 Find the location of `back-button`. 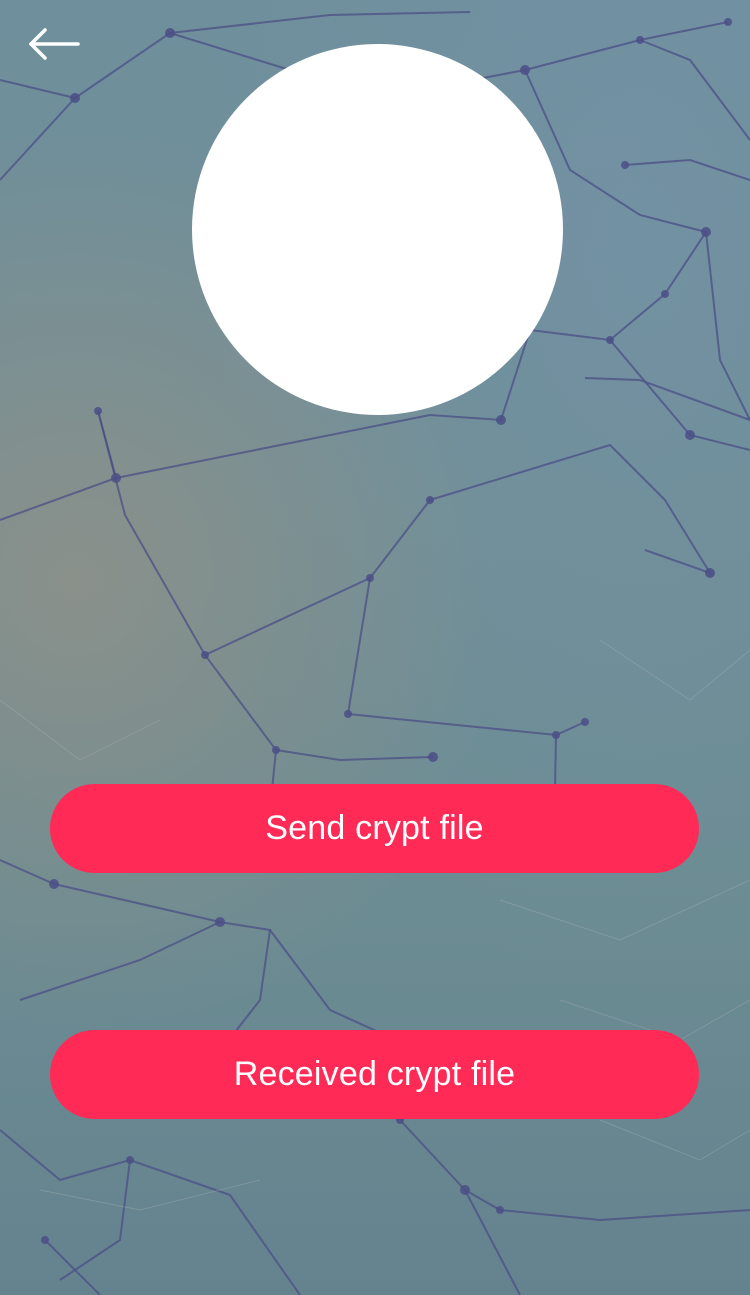

back-button is located at coordinates (56, 46).